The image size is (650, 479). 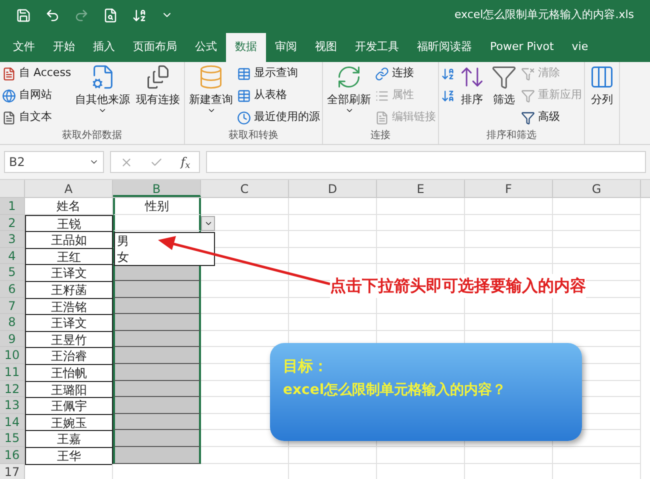 What do you see at coordinates (126, 162) in the screenshot?
I see `cancel-icon` at bounding box center [126, 162].